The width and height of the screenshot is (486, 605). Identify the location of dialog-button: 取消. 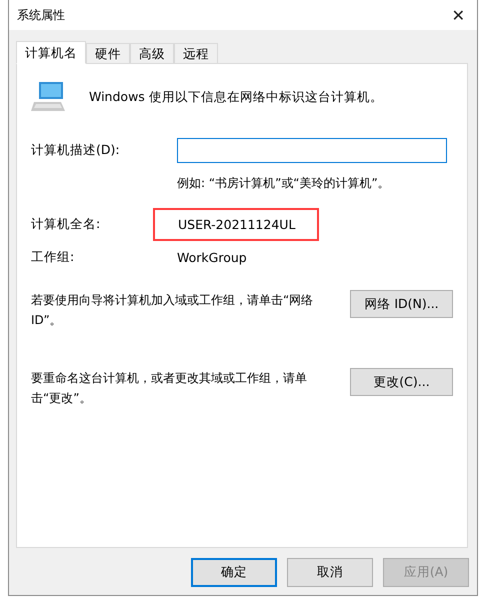
(330, 572).